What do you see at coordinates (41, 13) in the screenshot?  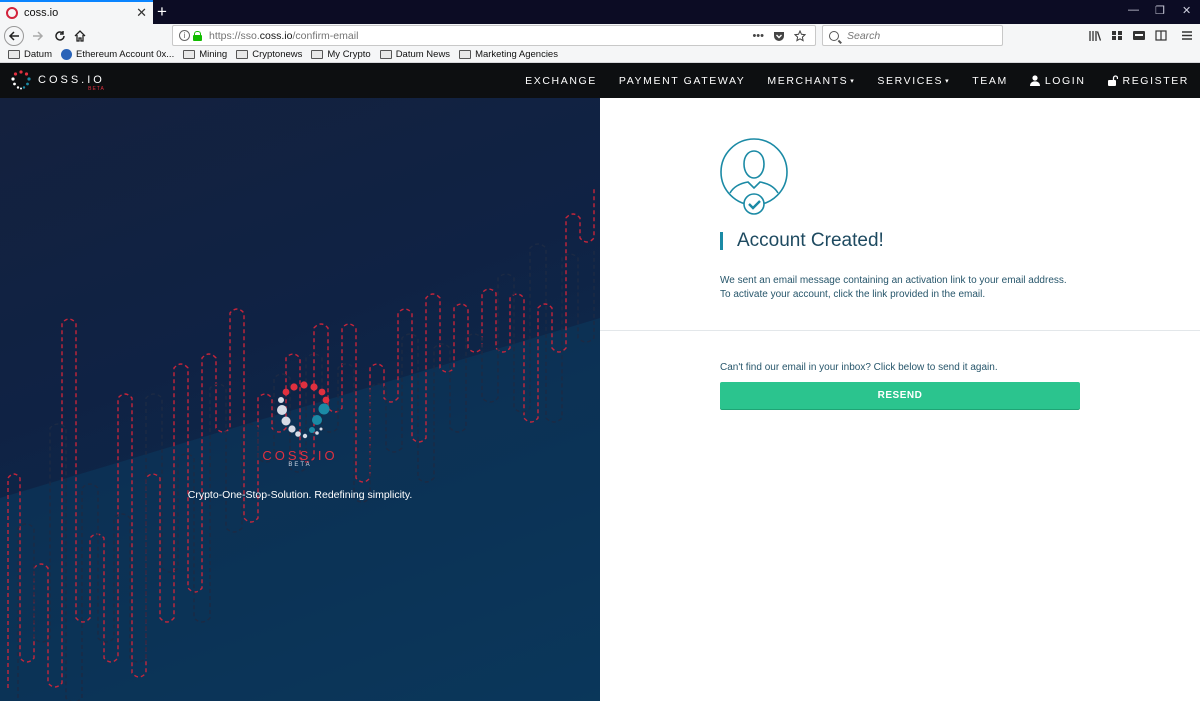 I see `tab-title: coss.io` at bounding box center [41, 13].